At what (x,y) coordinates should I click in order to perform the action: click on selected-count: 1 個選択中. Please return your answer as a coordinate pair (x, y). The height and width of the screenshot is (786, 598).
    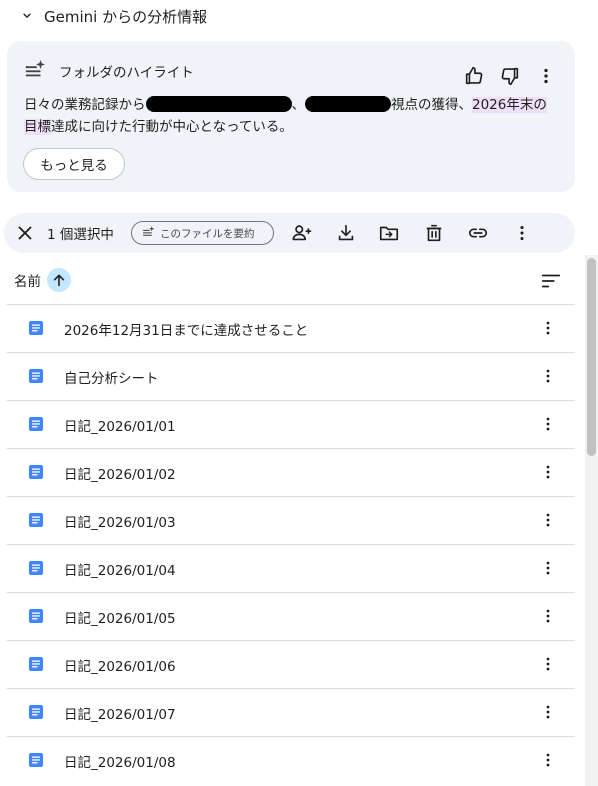
    Looking at the image, I should click on (80, 235).